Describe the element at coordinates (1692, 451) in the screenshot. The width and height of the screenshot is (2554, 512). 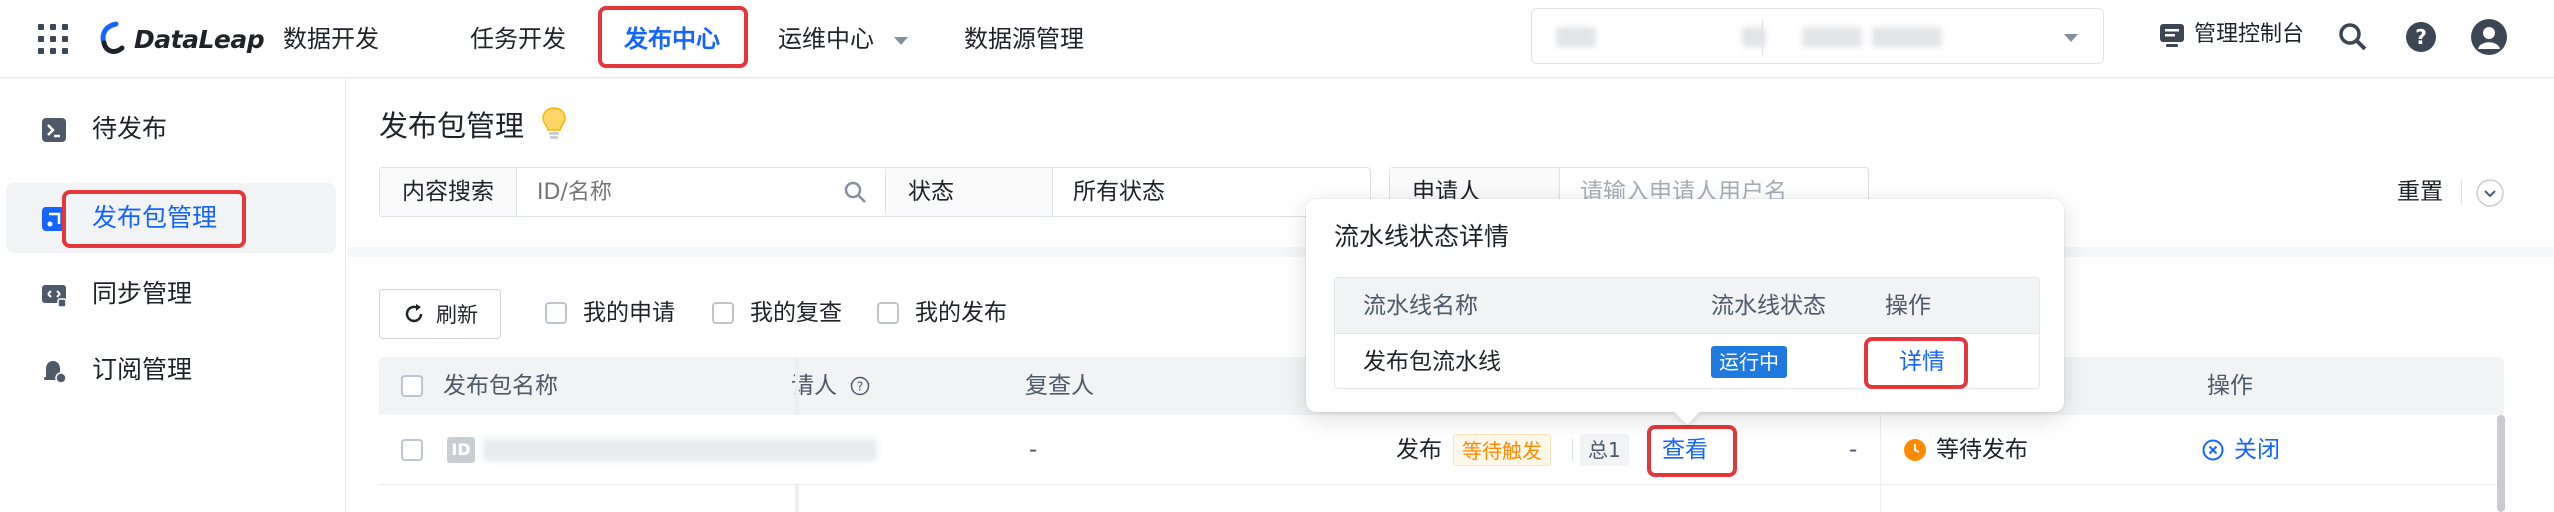
I see `highlight-box-view` at that location.